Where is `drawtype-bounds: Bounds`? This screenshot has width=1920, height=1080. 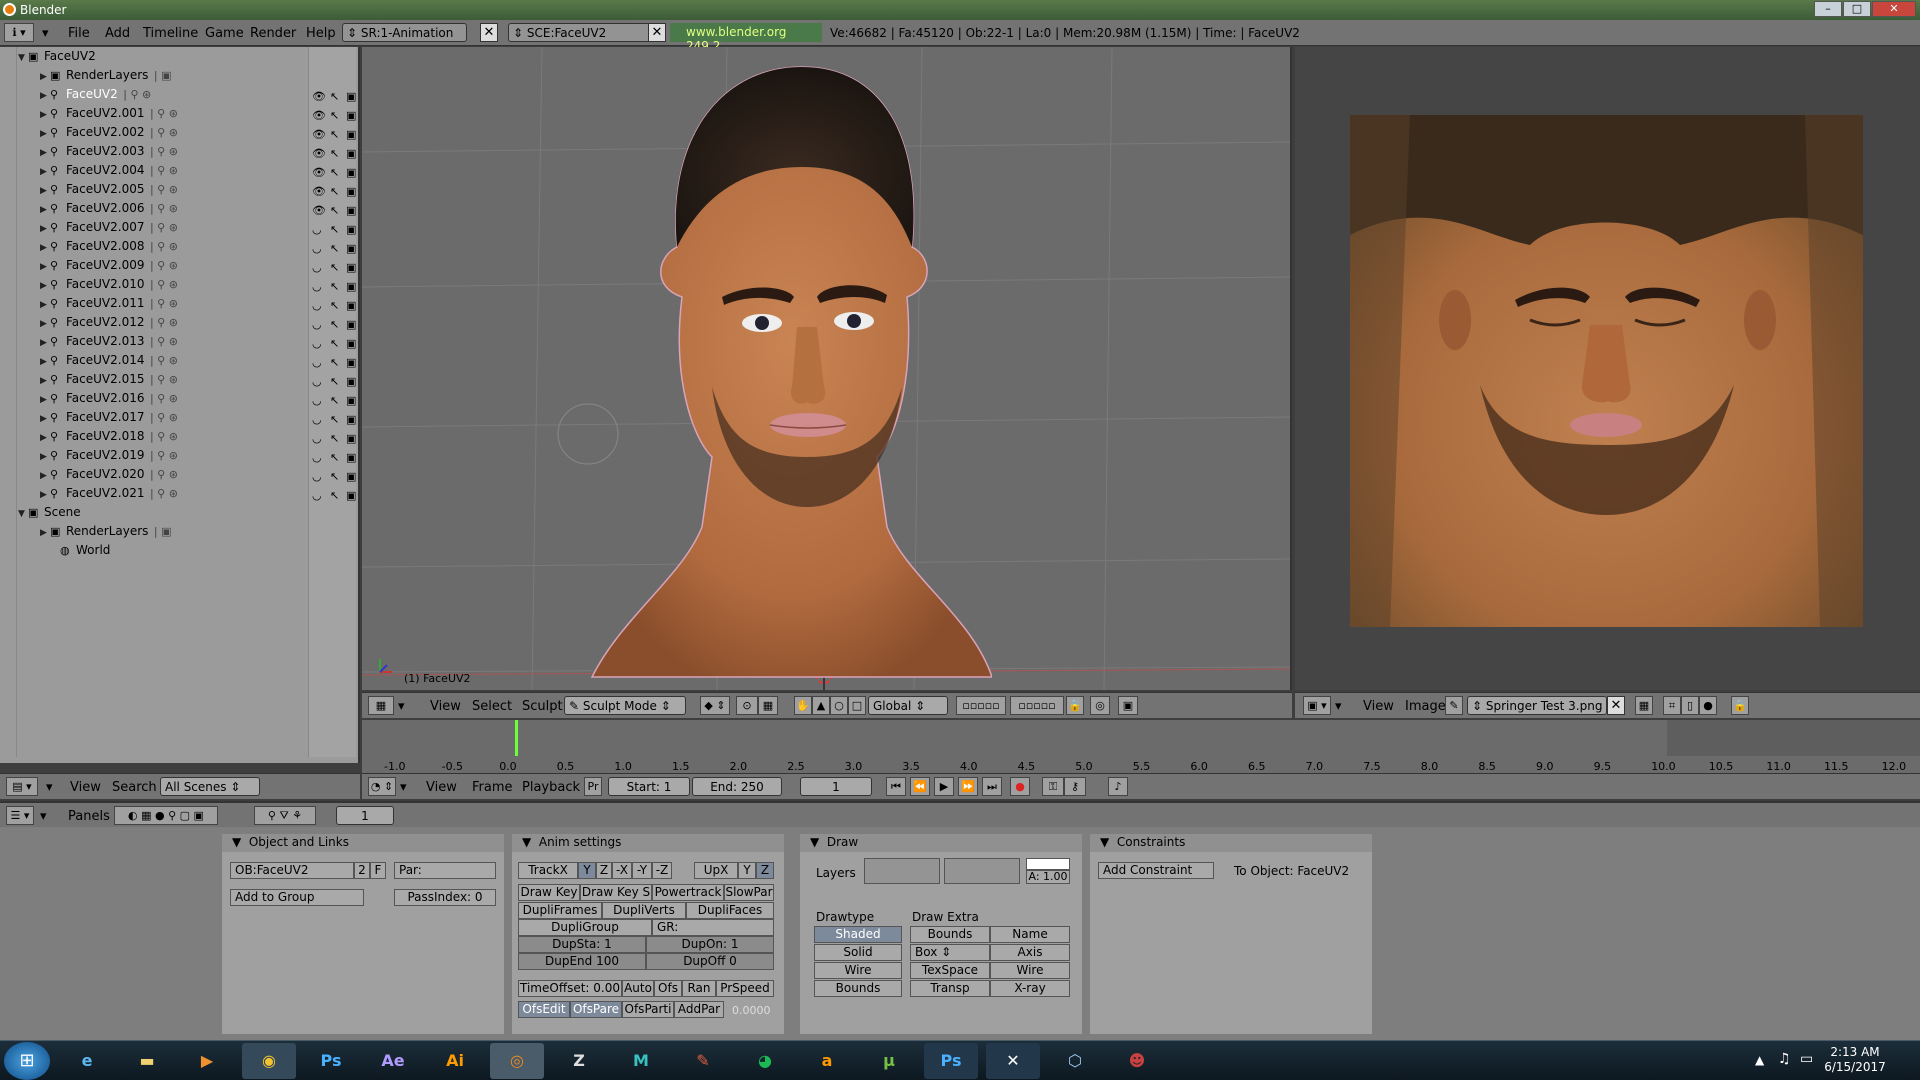
drawtype-bounds: Bounds is located at coordinates (858, 988).